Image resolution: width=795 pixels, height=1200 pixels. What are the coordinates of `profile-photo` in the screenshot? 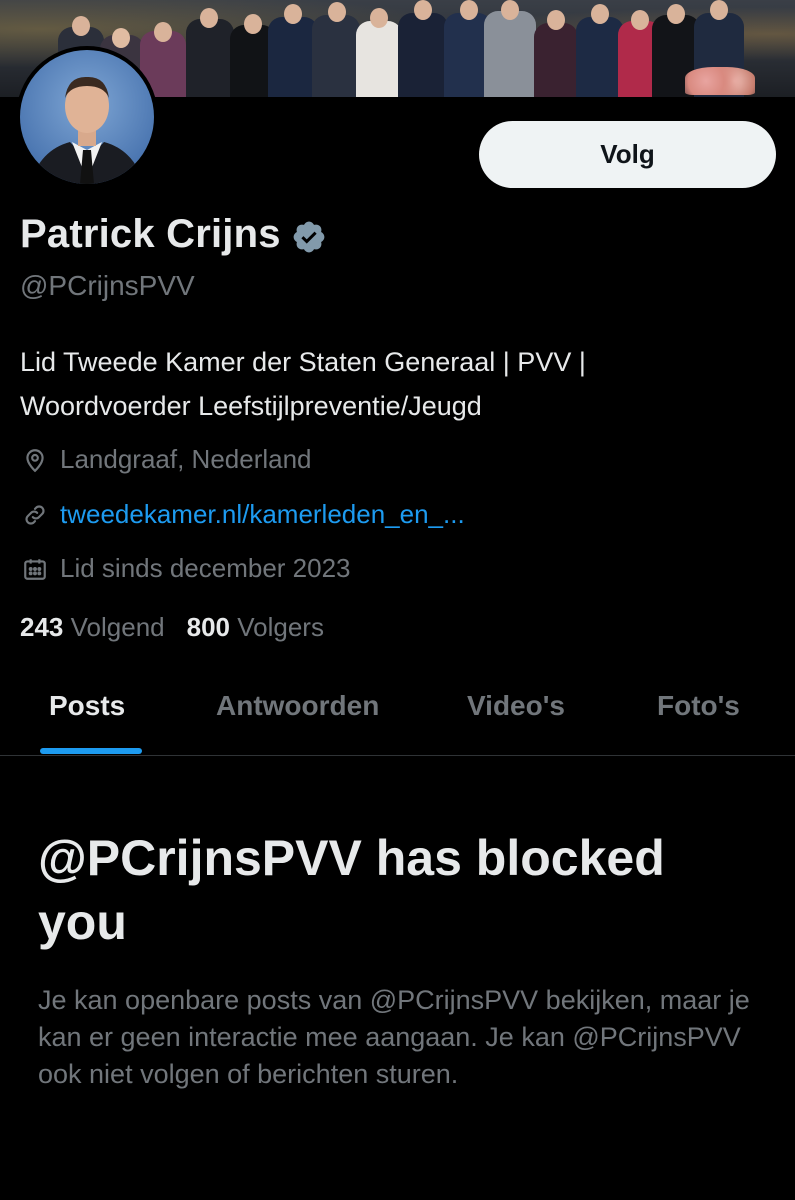 It's located at (87, 117).